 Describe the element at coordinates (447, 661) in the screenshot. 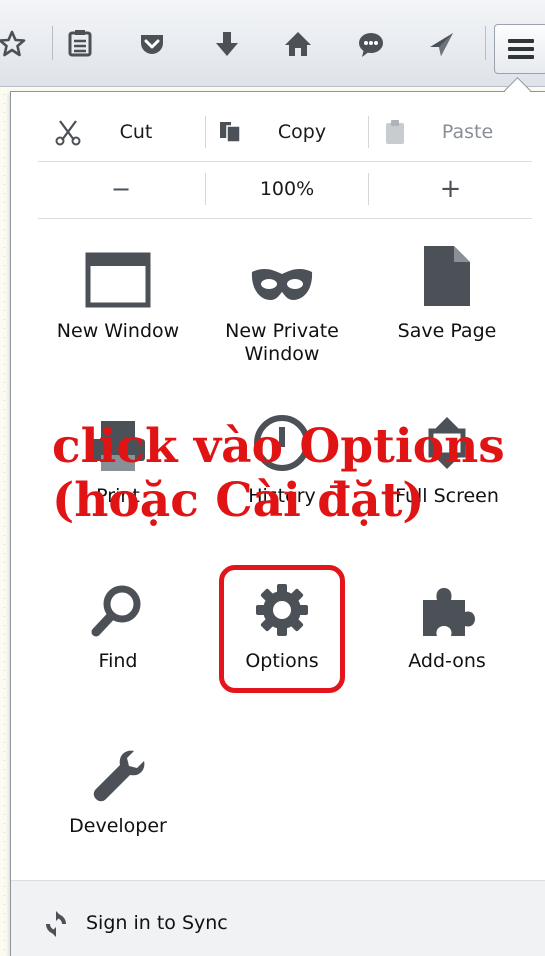

I see `addons-label: Add-ons` at that location.